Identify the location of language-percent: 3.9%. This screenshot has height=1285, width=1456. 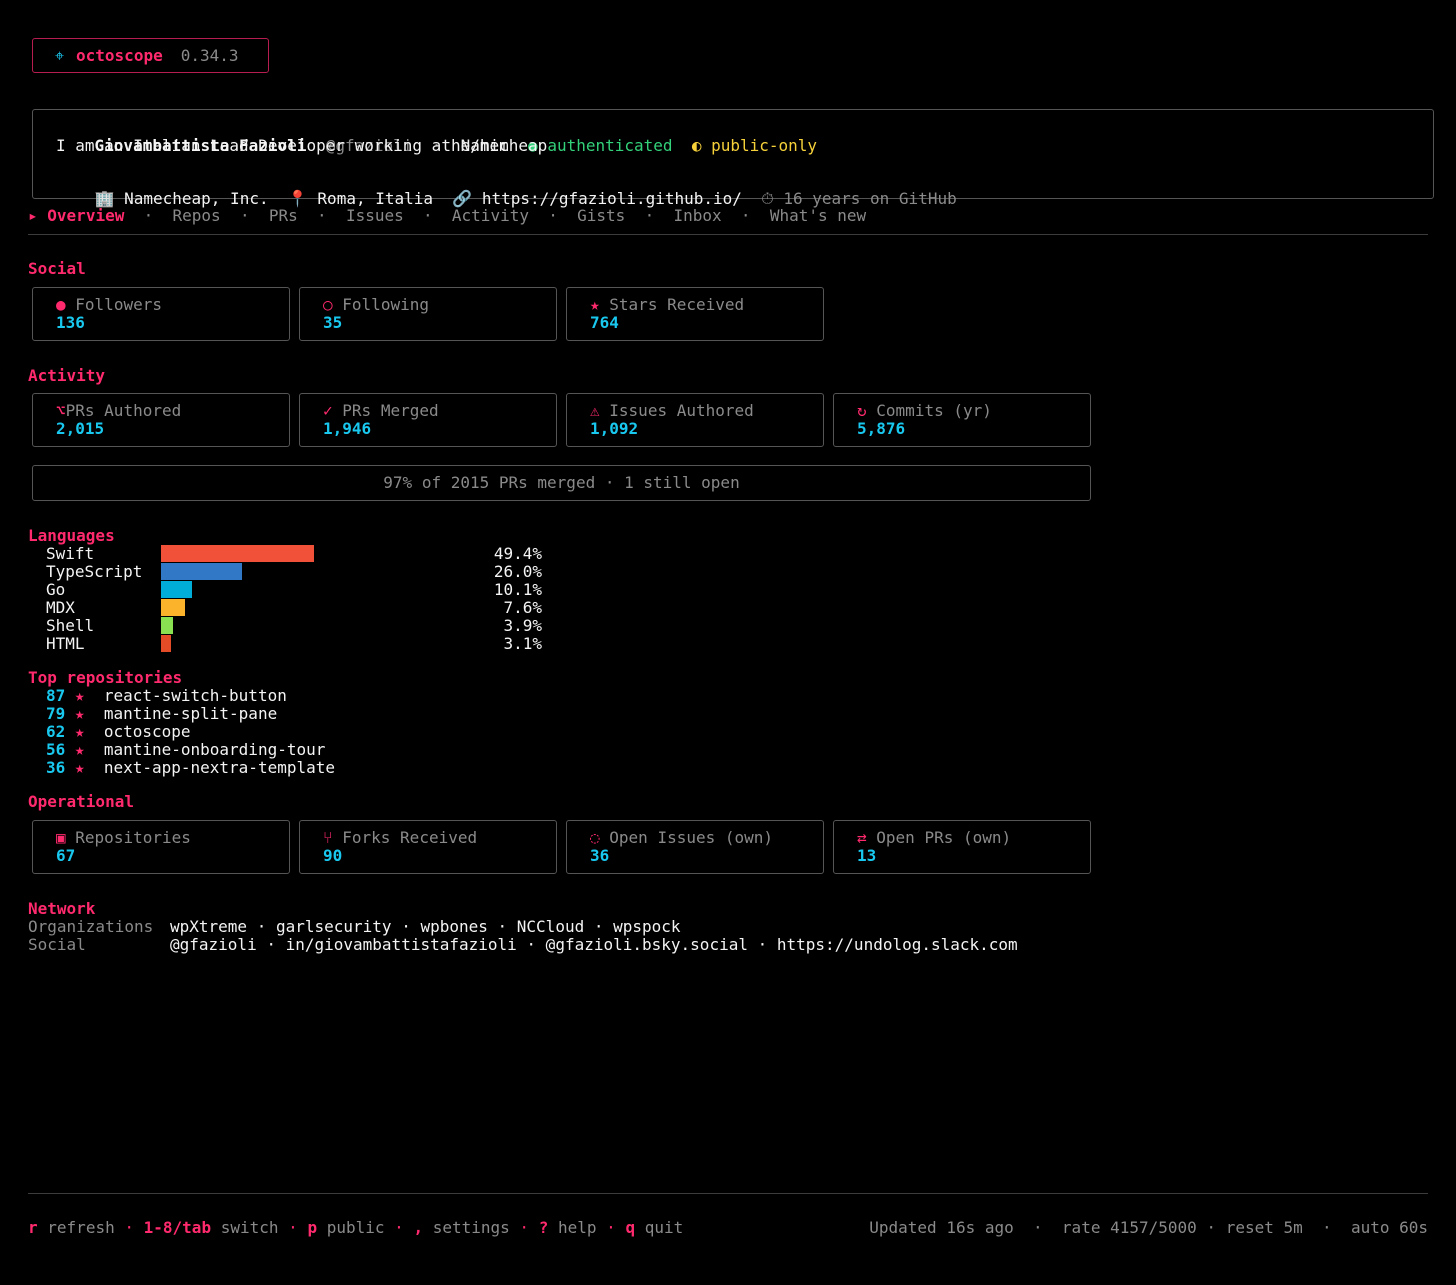
(522, 625).